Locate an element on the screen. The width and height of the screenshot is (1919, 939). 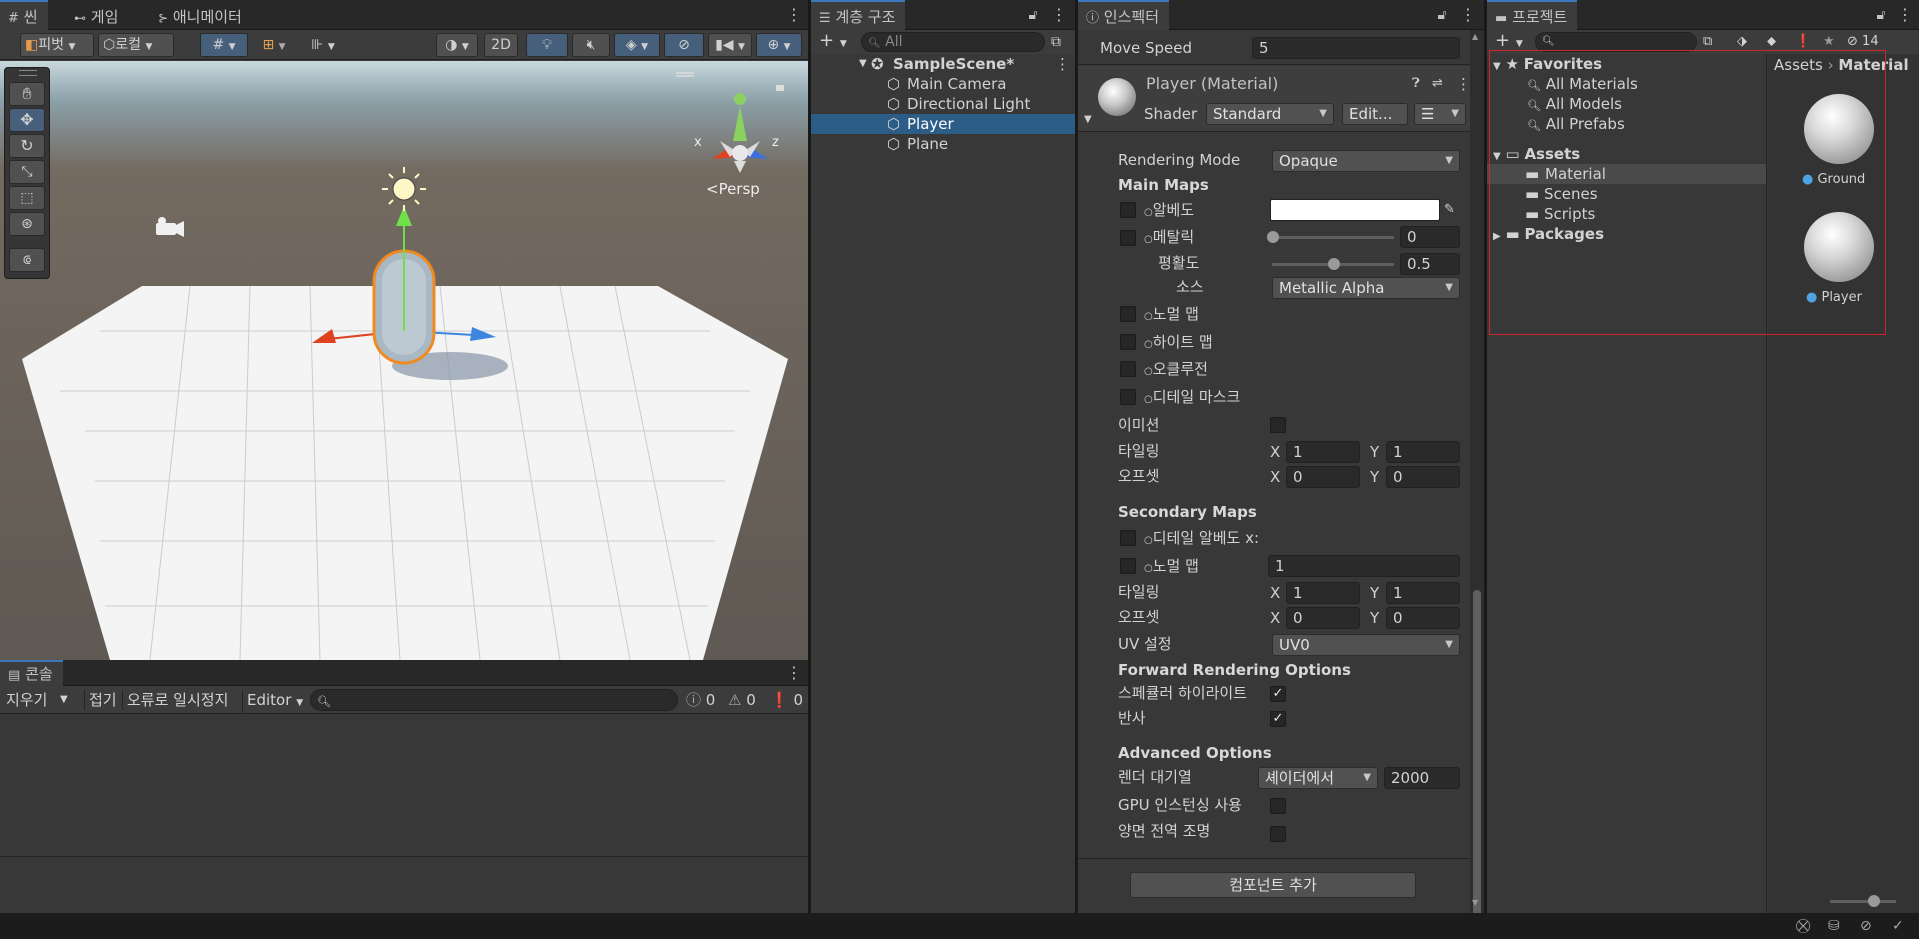
camera-gizmo-icon is located at coordinates (170, 227).